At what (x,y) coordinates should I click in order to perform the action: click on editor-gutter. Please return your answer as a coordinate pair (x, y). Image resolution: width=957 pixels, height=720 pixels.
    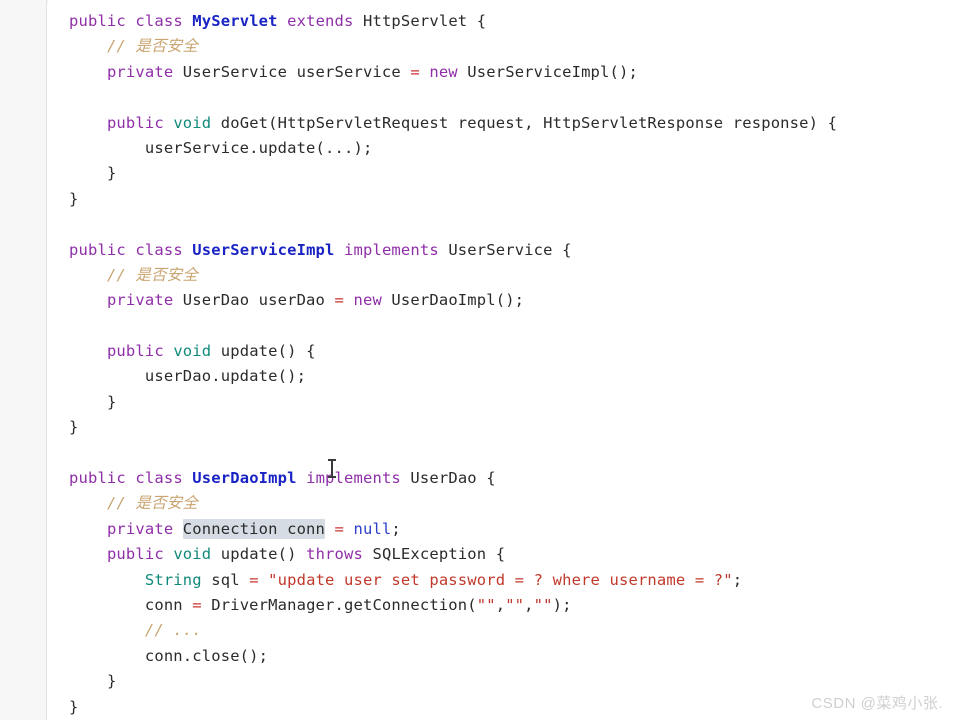
    Looking at the image, I should click on (23, 360).